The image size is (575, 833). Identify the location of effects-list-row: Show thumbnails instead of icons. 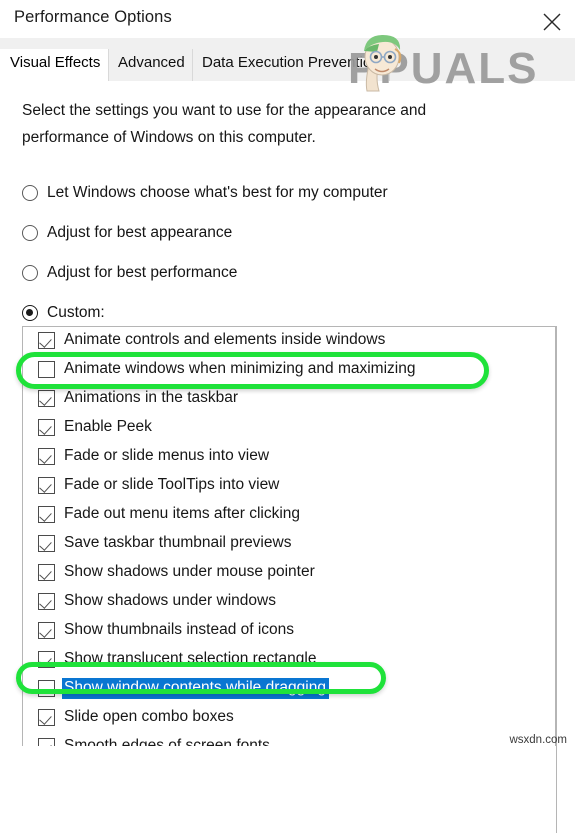
(289, 630).